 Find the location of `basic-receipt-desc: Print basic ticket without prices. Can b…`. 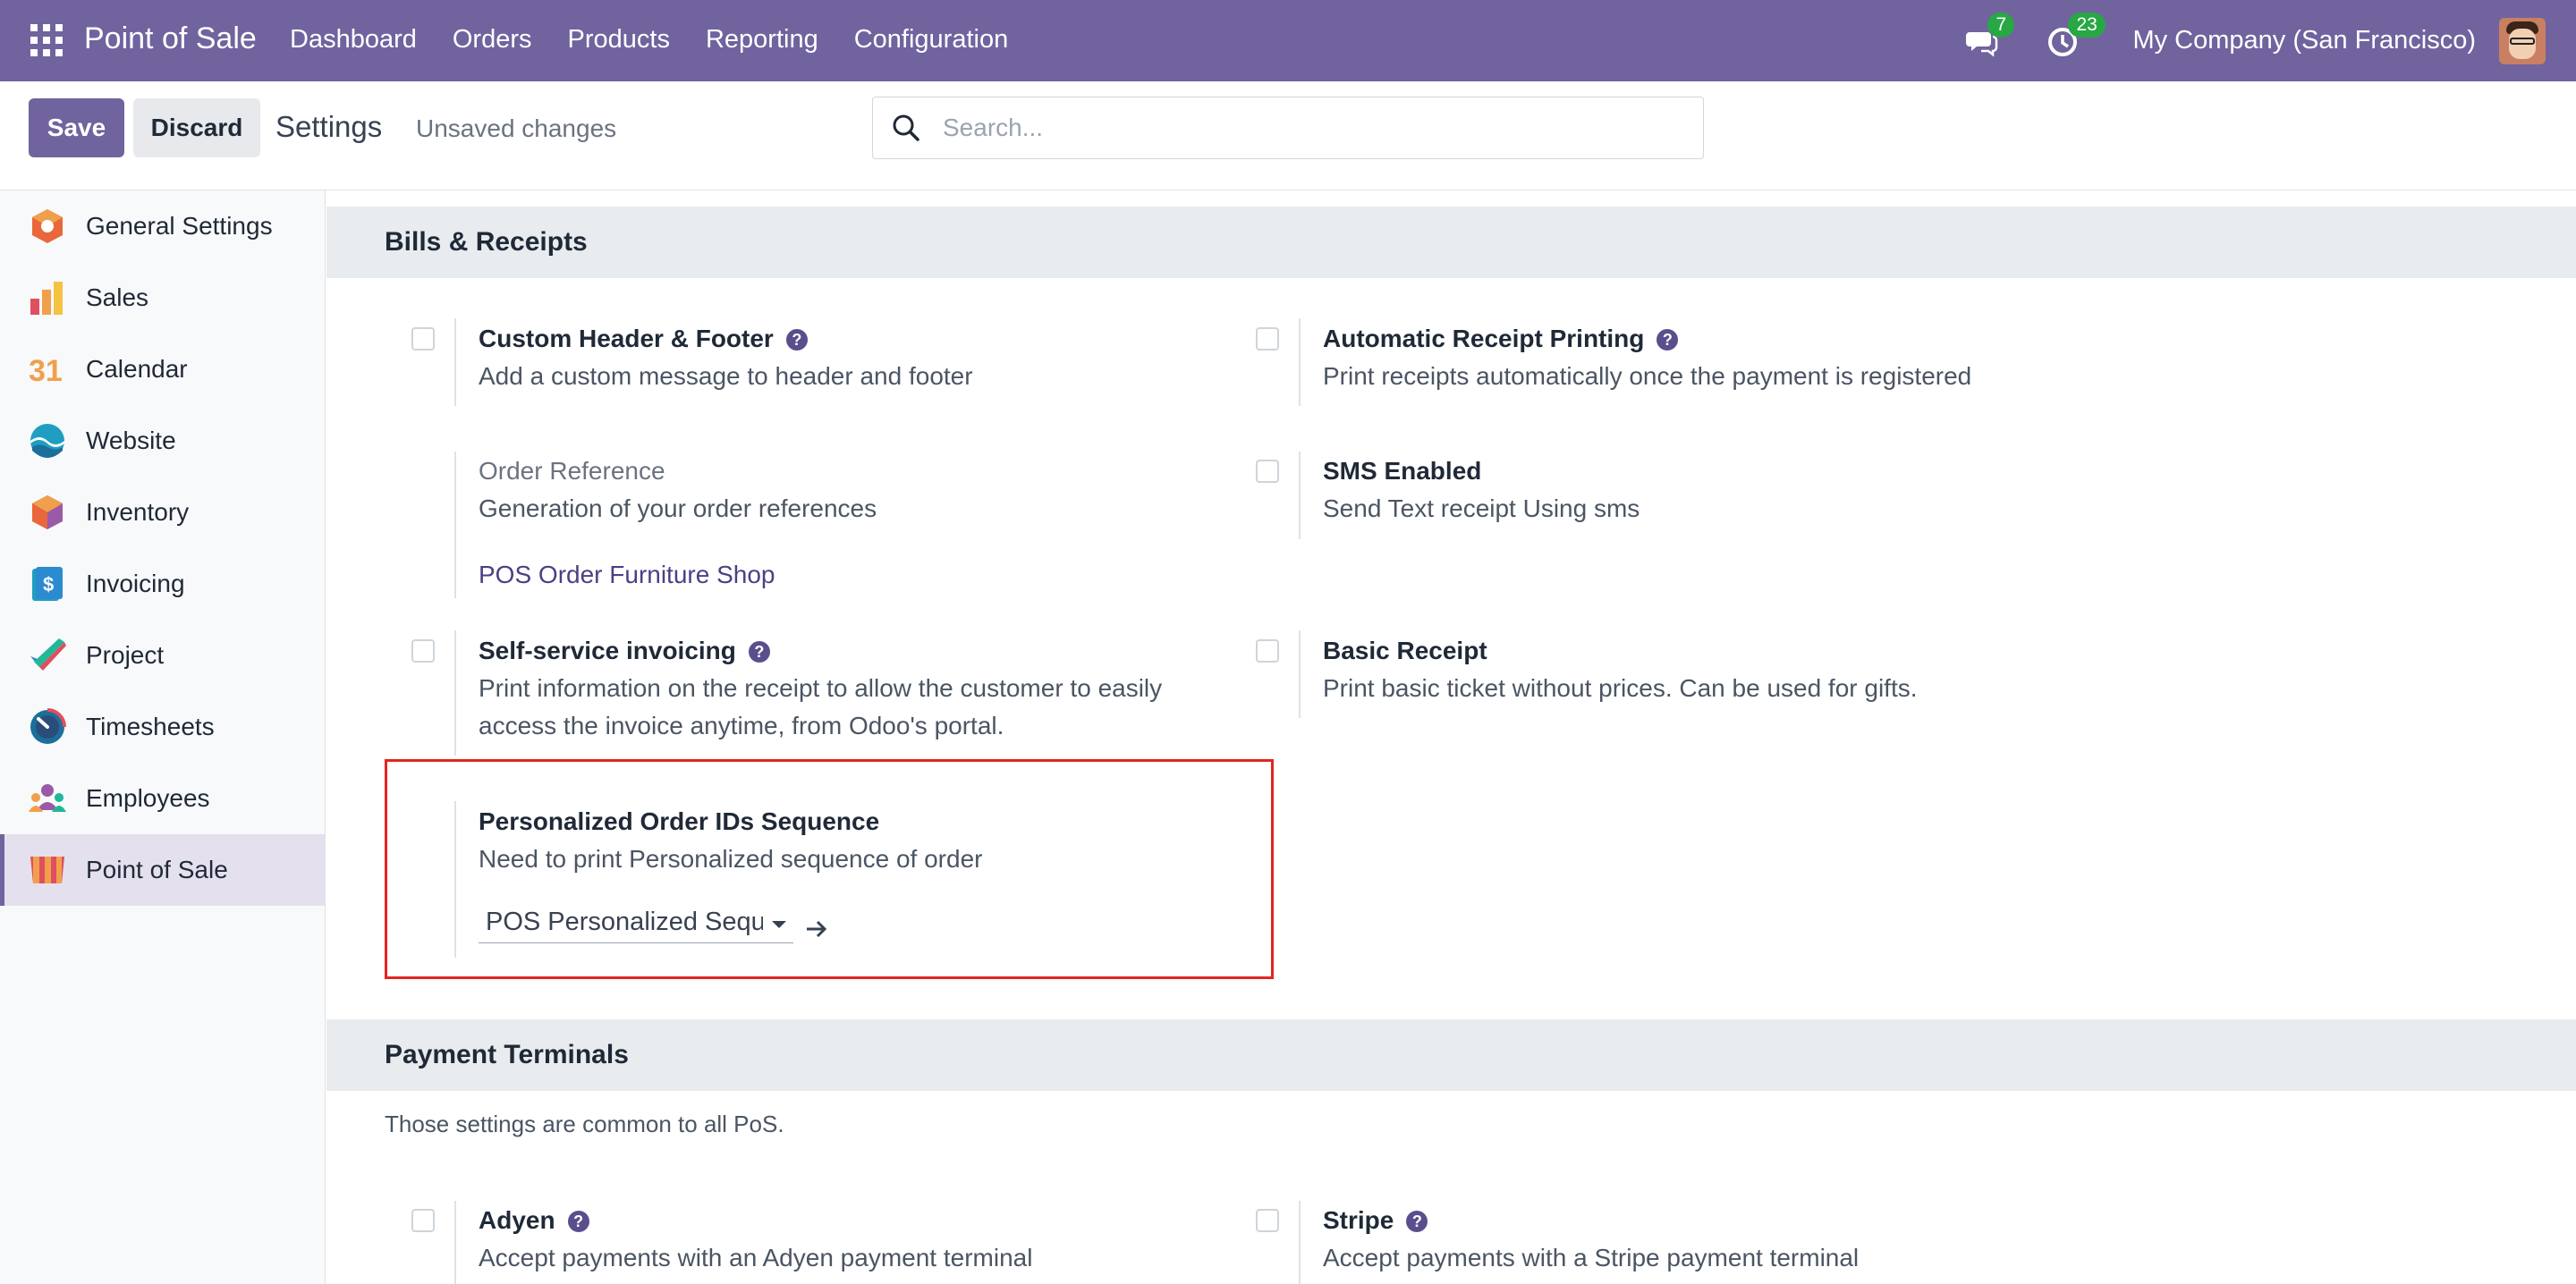

basic-receipt-desc: Print basic ticket without prices. Can b… is located at coordinates (1620, 688).